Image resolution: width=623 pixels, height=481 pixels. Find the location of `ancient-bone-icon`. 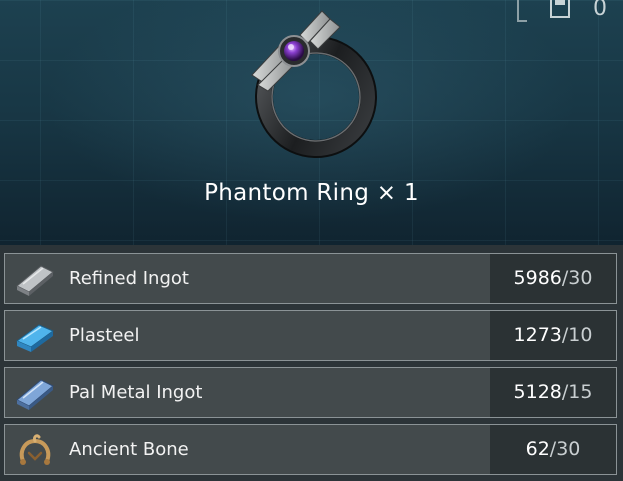

ancient-bone-icon is located at coordinates (35, 450).